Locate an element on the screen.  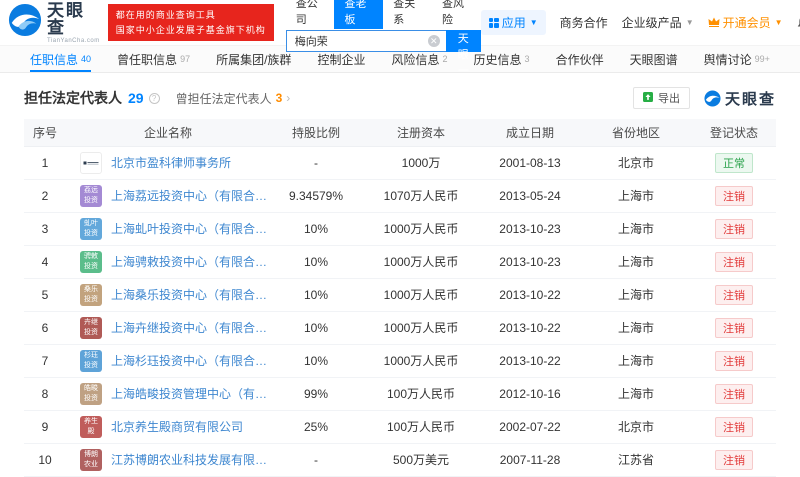
brand-domain: TianYanCha.com is located at coordinates (73, 40).